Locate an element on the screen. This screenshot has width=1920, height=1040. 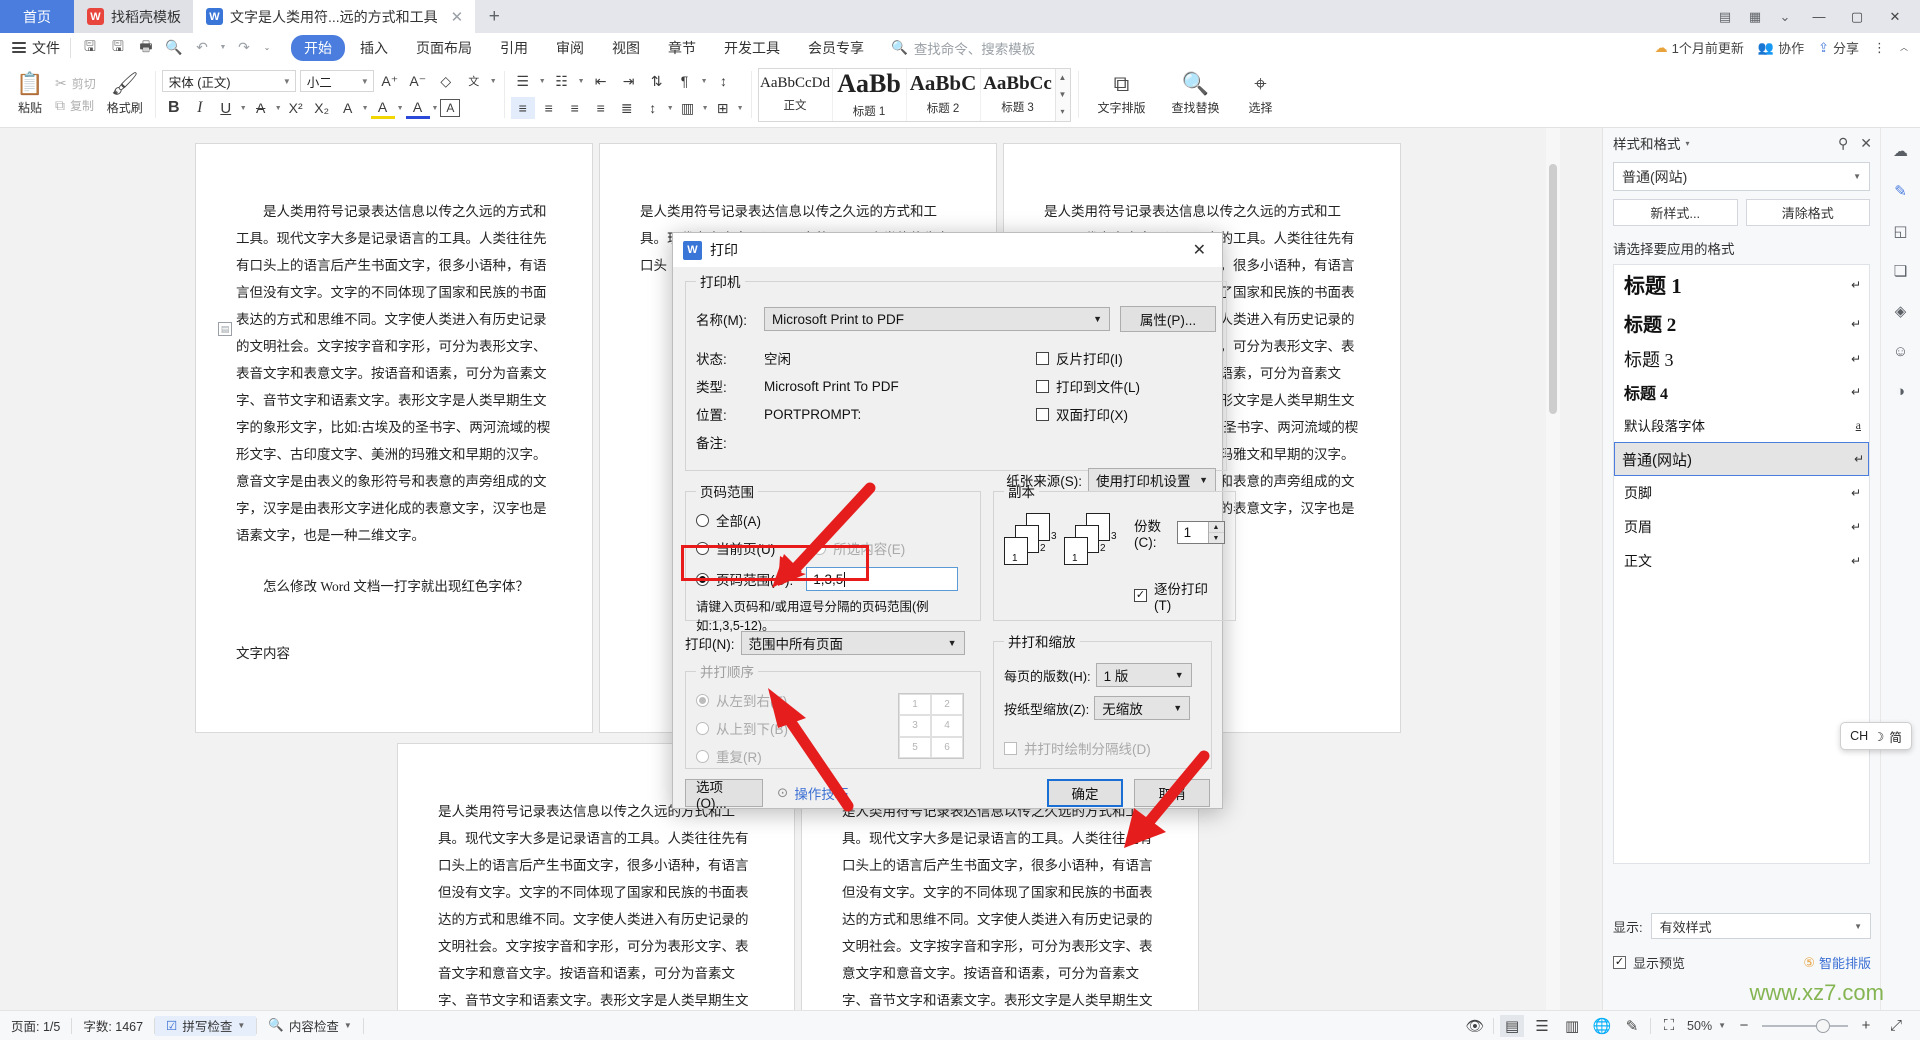
borders-icon: ⊞ is located at coordinates (723, 108).